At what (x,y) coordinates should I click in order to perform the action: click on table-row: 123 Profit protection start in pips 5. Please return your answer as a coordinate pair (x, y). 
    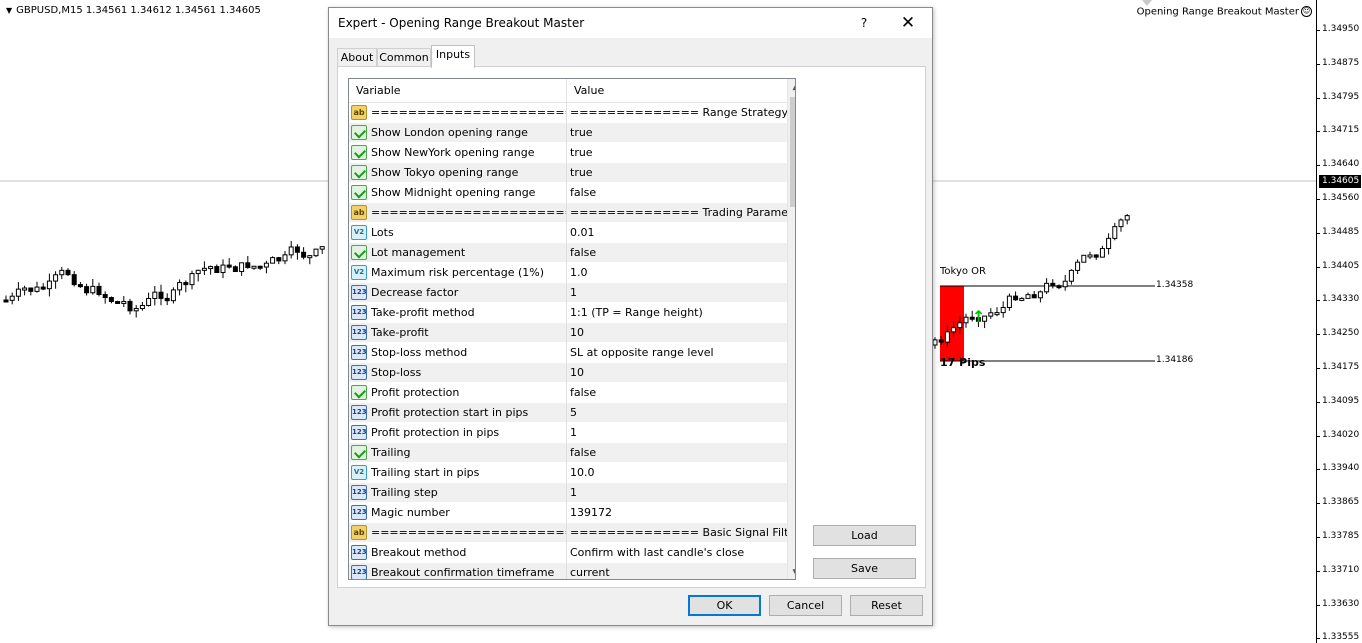
    Looking at the image, I should click on (568, 413).